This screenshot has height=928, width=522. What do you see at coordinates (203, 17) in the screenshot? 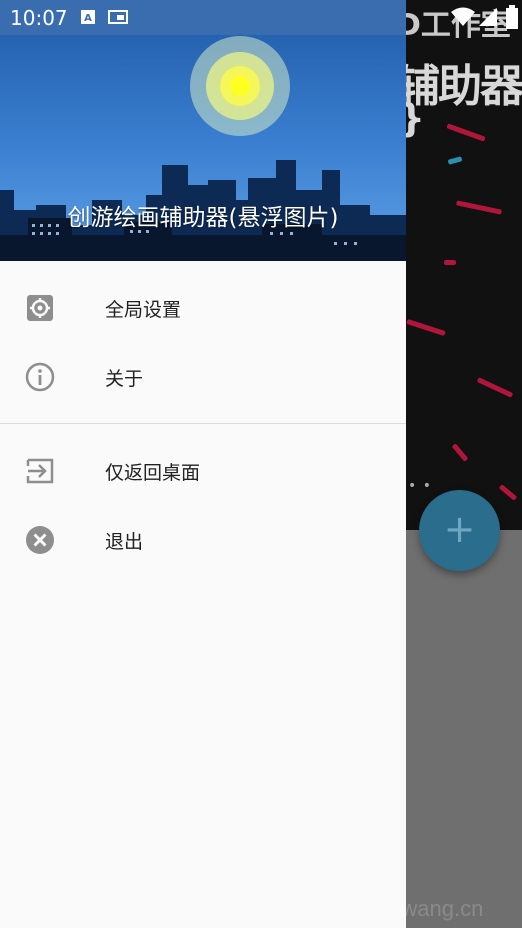
I see `status-bar: 10:07 A` at bounding box center [203, 17].